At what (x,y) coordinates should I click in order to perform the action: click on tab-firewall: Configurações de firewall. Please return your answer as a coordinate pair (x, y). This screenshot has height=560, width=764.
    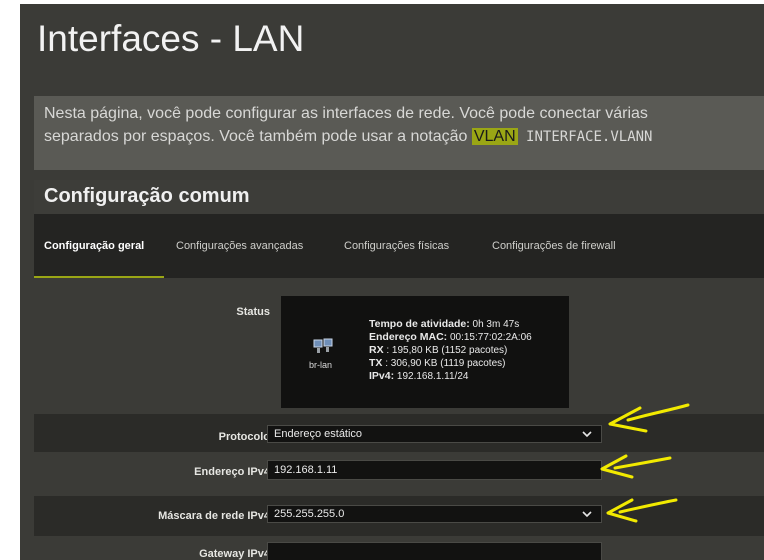
    Looking at the image, I should click on (554, 246).